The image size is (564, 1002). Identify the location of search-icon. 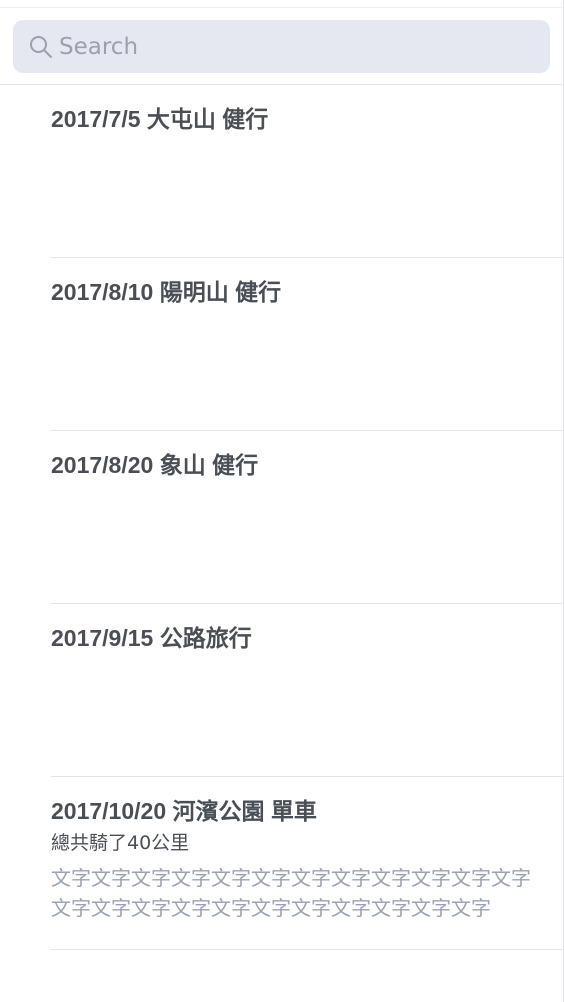
(41, 47).